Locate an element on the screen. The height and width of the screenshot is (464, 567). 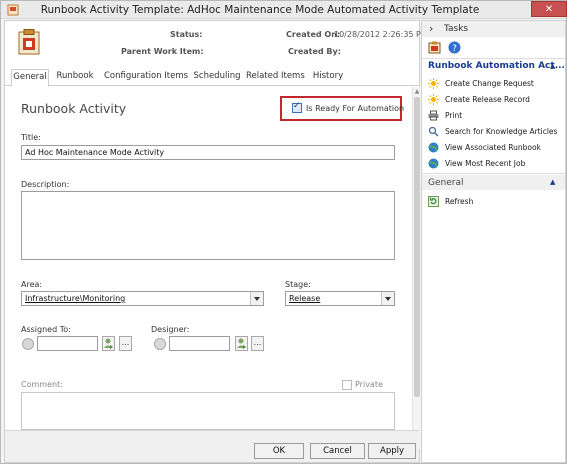
task-label: Create Release Record is located at coordinates (487, 99).